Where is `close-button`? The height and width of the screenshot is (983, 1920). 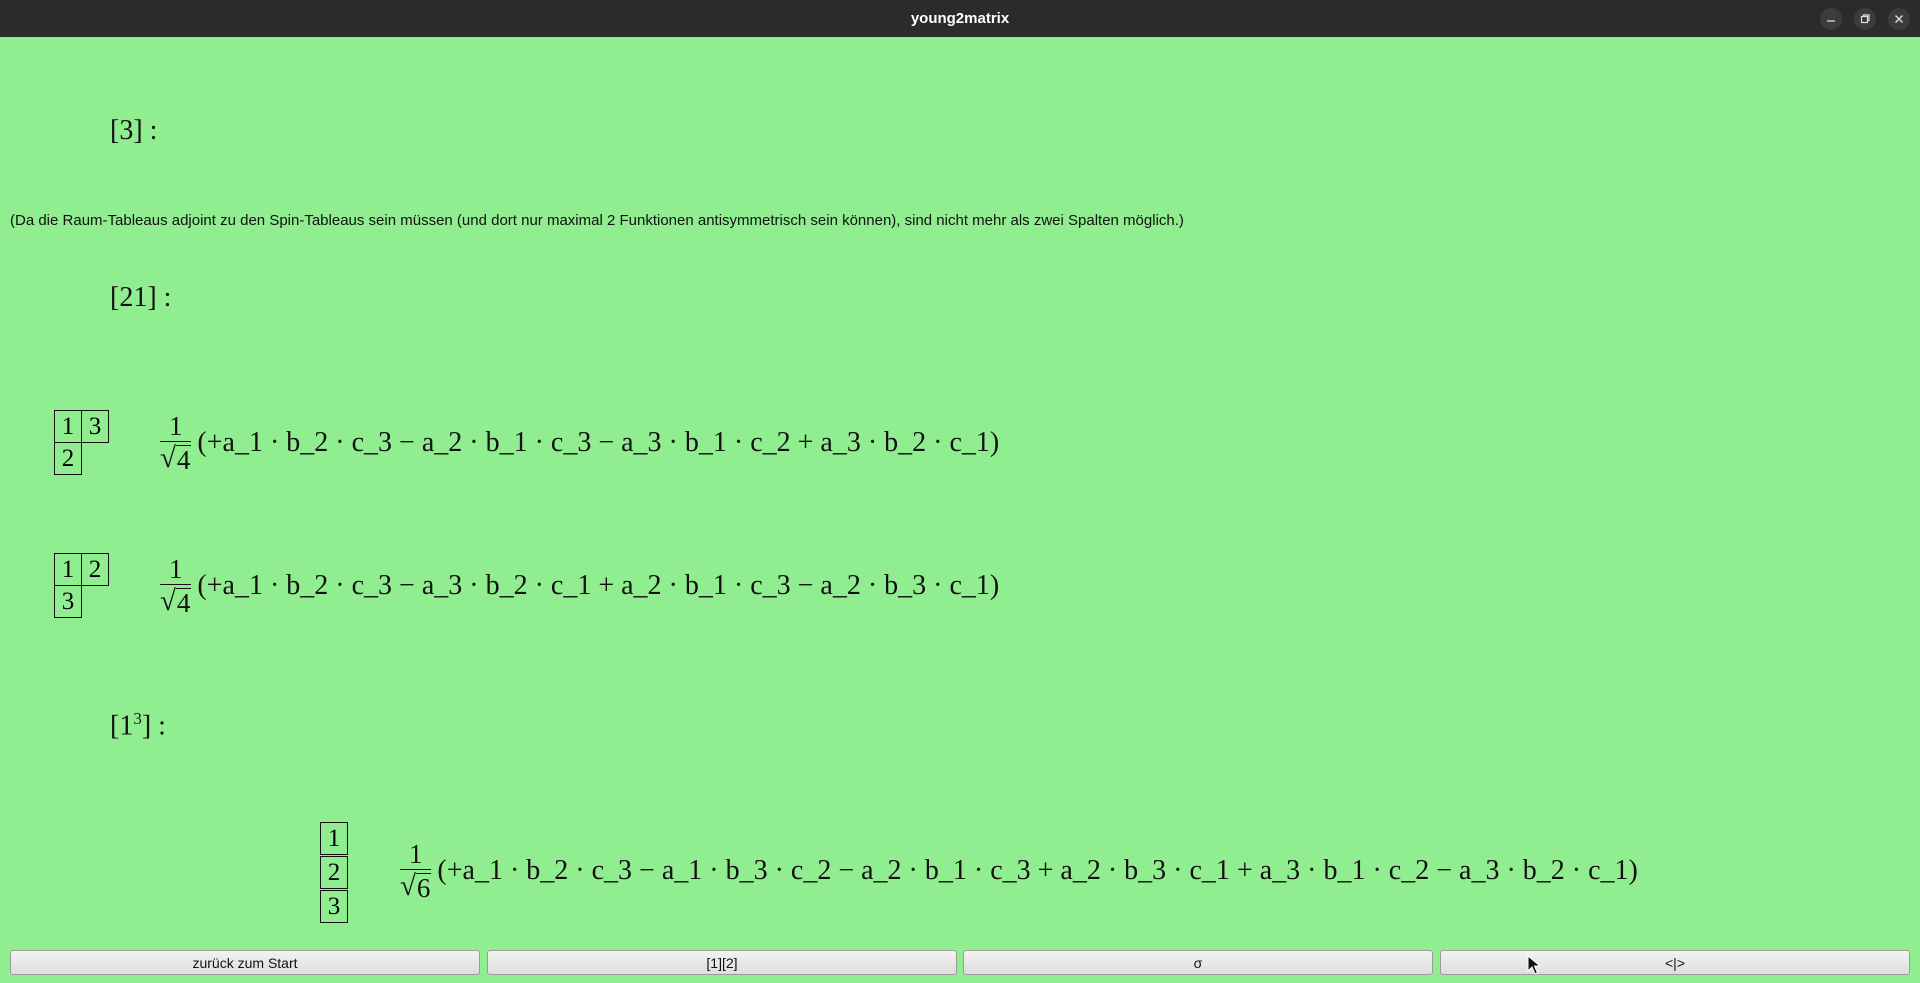 close-button is located at coordinates (1899, 19).